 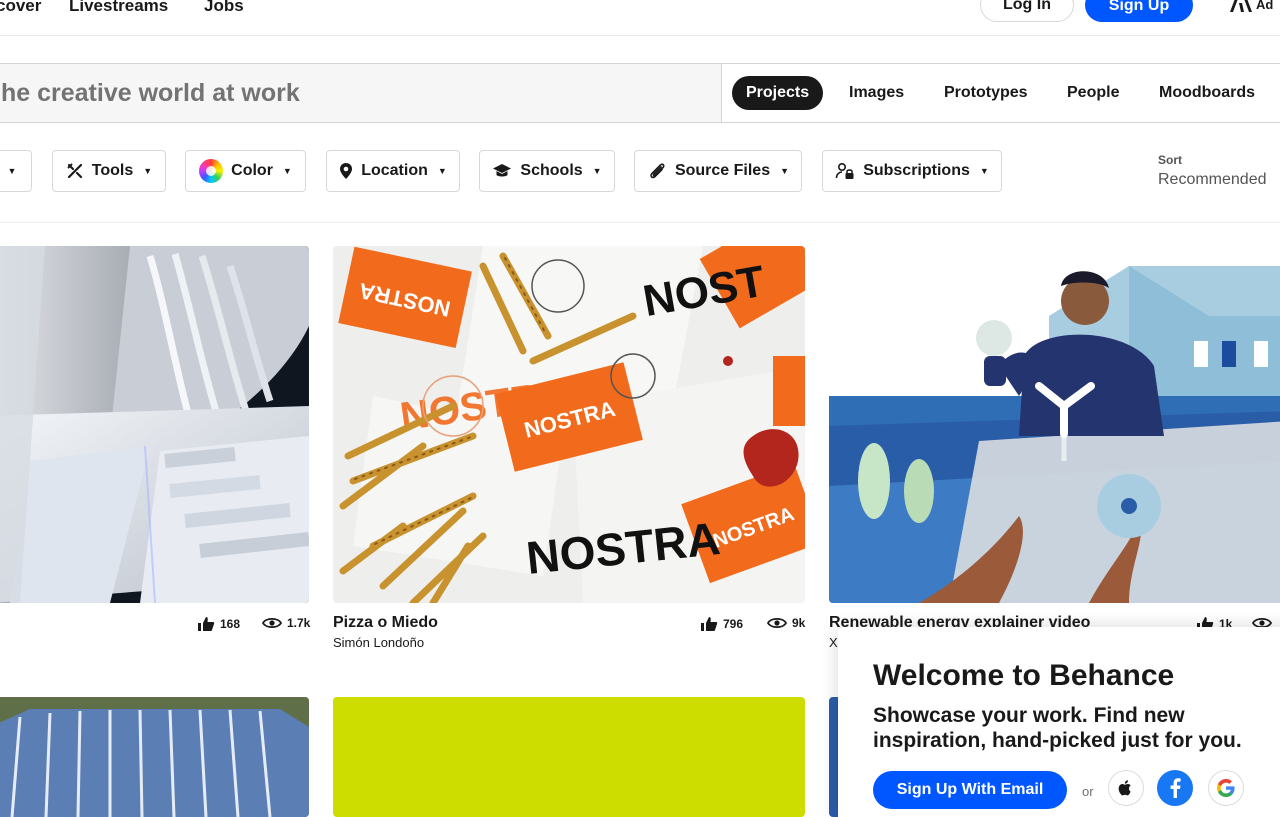 I want to click on filter-tools: Tools ▼, so click(x=109, y=171).